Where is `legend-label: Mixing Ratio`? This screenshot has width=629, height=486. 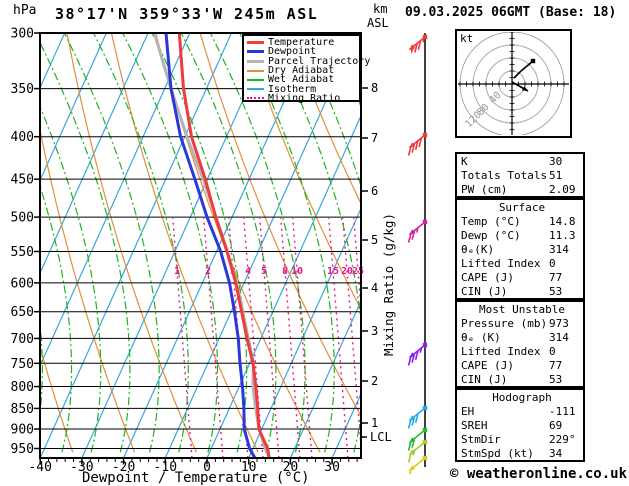 legend-label: Mixing Ratio is located at coordinates (304, 98).